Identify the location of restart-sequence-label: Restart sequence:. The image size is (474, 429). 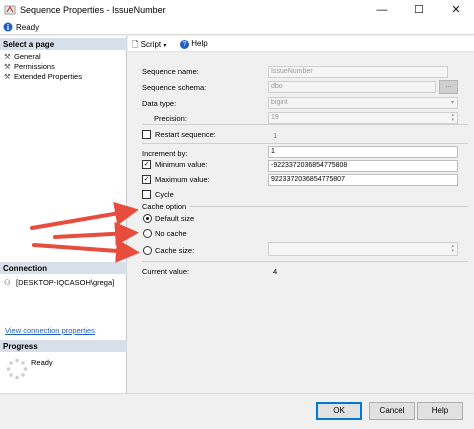
(185, 134).